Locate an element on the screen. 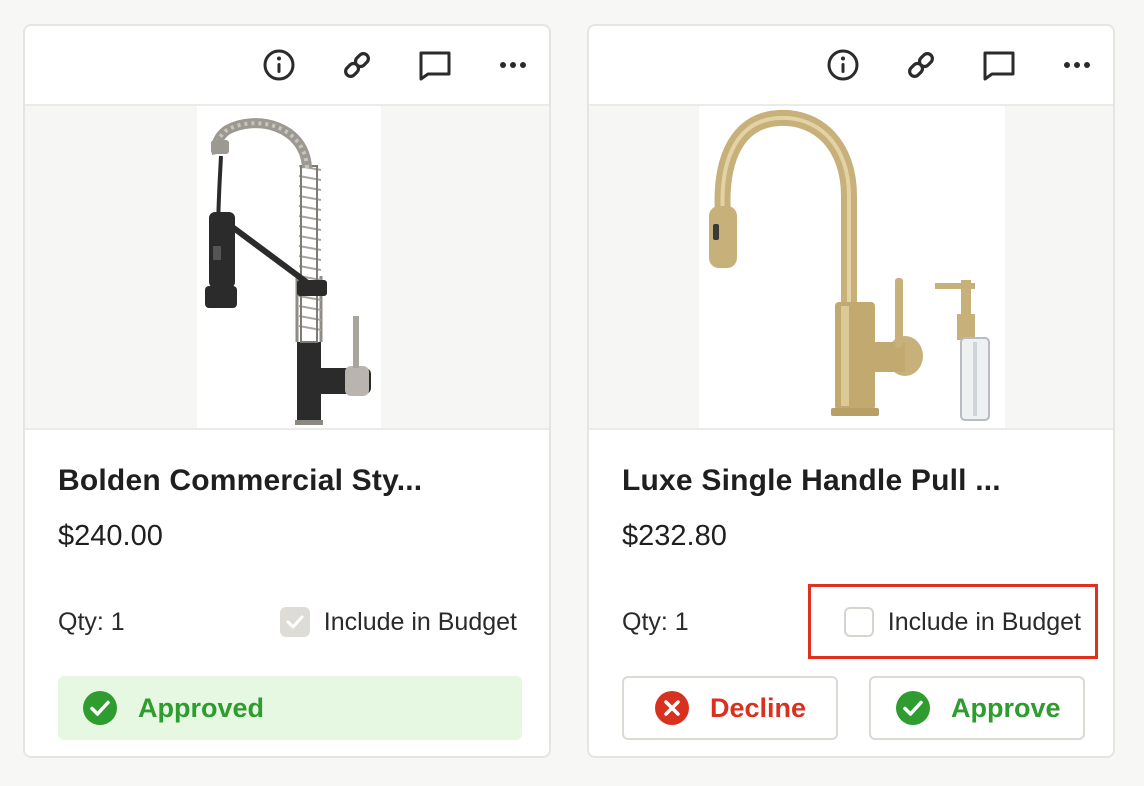 The width and height of the screenshot is (1144, 786). black-faucet-image is located at coordinates (288, 271).